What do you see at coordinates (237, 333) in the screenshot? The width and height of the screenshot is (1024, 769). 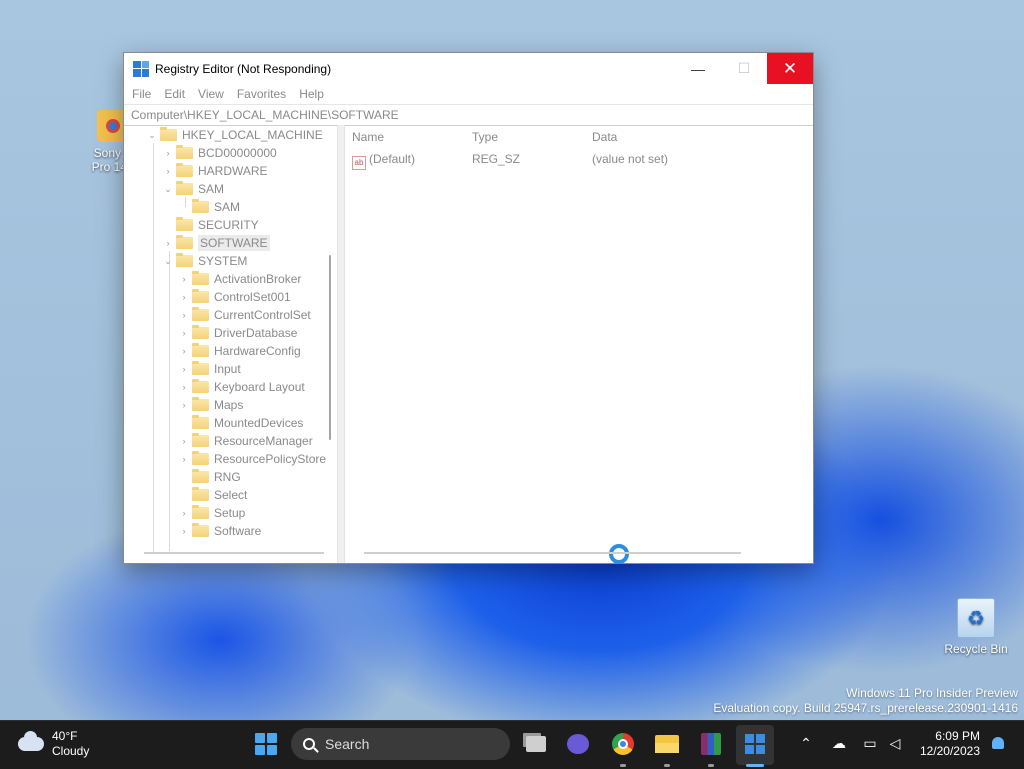 I see `tree-node: › DriverDatabase` at bounding box center [237, 333].